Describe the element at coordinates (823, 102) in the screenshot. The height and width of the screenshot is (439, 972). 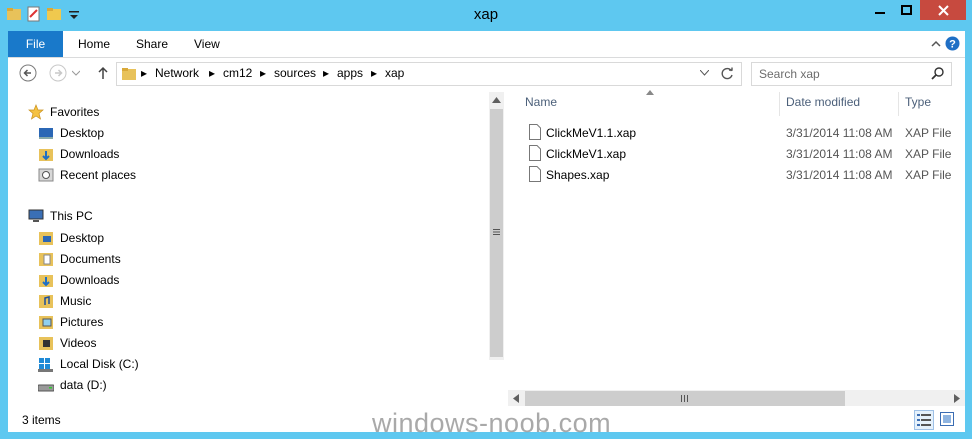
I see `column-date-modified: Date modified` at that location.